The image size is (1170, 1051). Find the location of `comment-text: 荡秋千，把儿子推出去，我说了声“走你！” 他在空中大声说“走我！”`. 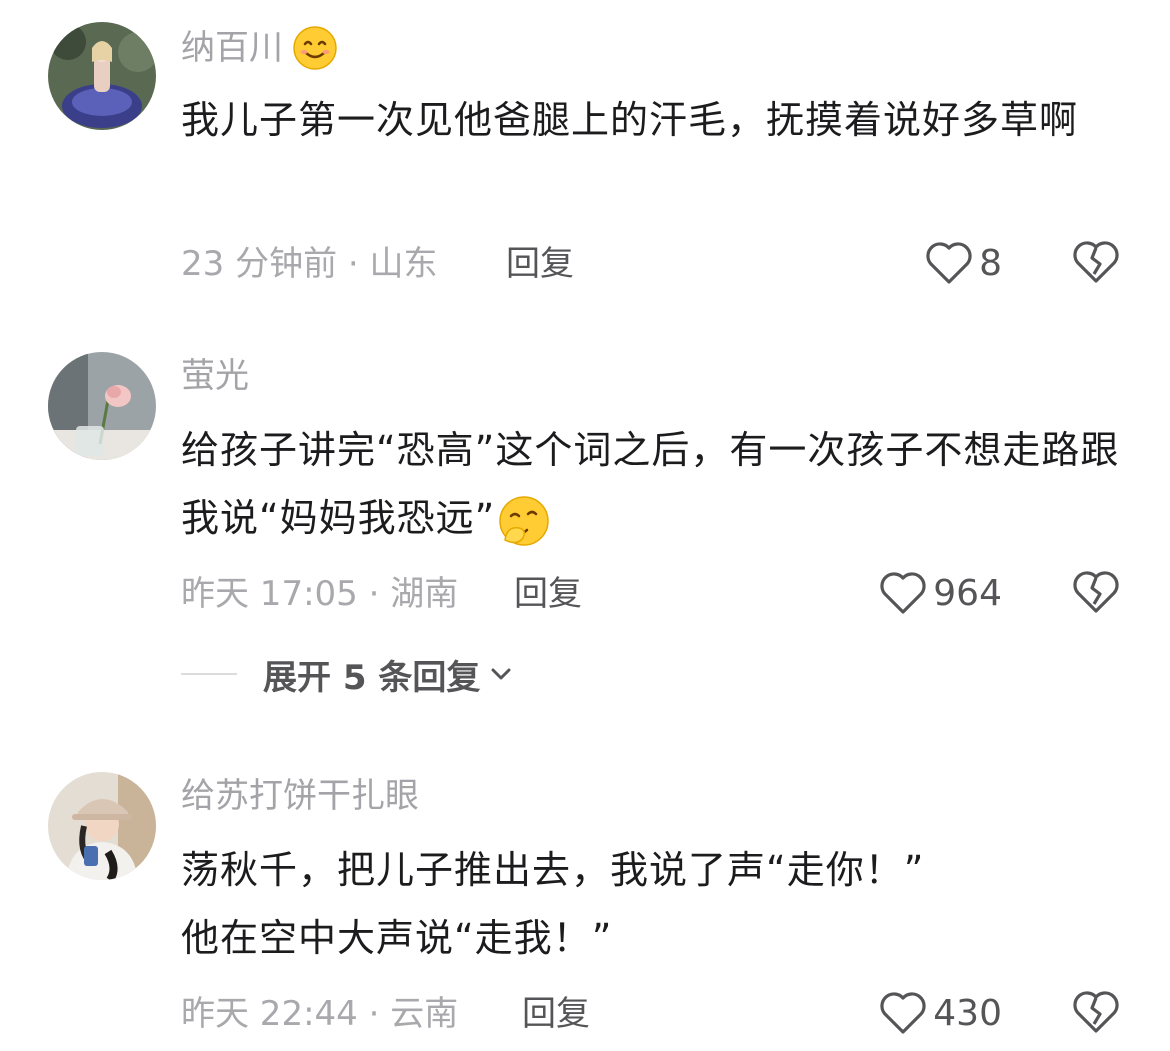

comment-text: 荡秋千，把儿子推出去，我说了声“走你！” 他在空中大声说“走我！” is located at coordinates (651, 904).